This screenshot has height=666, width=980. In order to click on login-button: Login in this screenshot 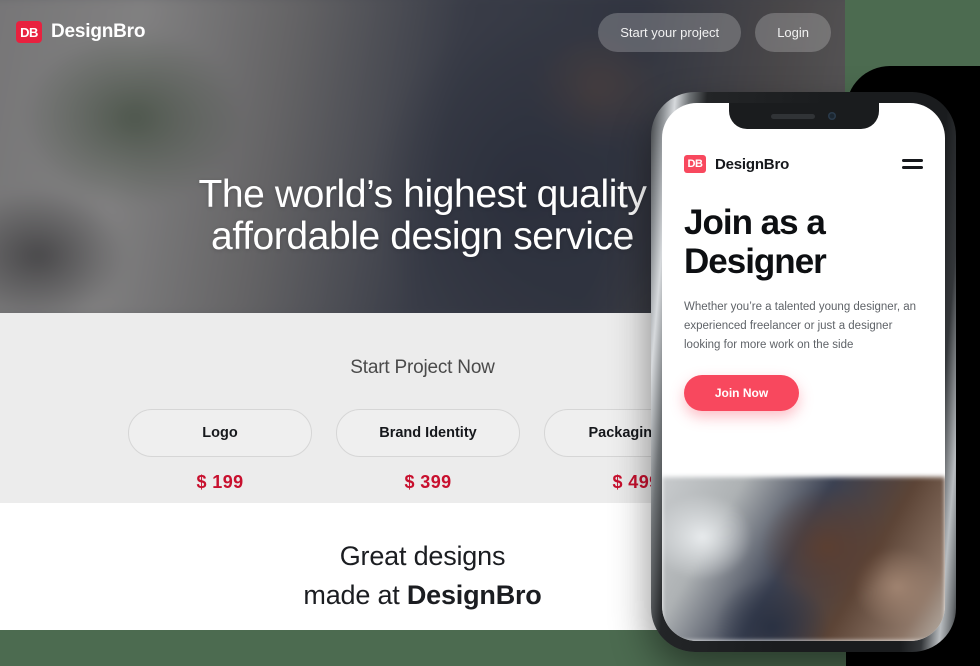, I will do `click(793, 32)`.